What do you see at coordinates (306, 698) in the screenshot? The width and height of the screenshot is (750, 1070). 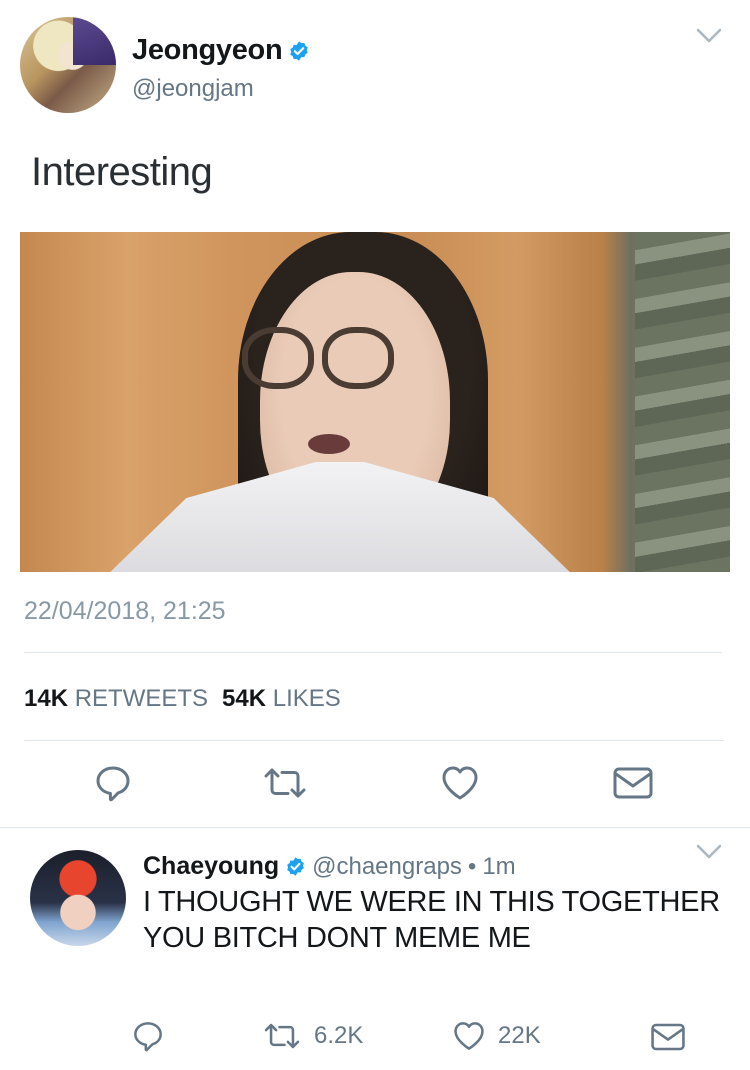 I see `likes-label: LIKES` at bounding box center [306, 698].